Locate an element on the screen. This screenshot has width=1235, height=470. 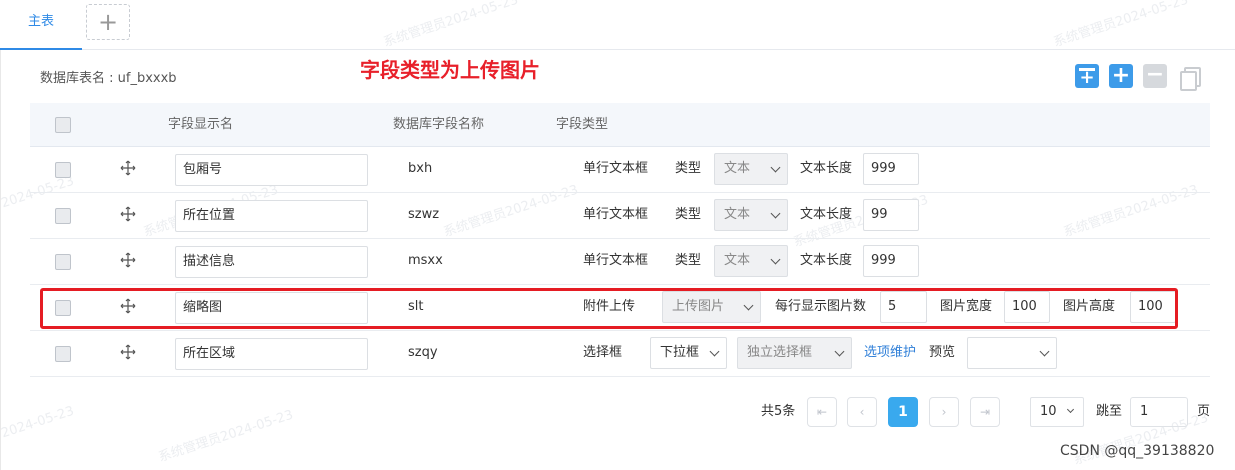
db-field-name: szwz is located at coordinates (424, 214).